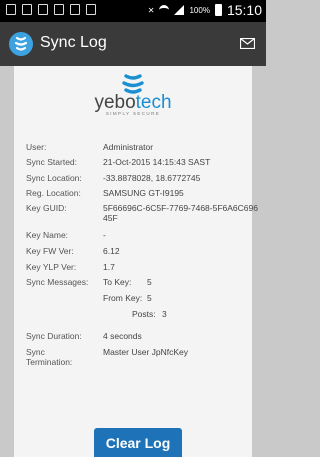  Describe the element at coordinates (149, 298) in the screenshot. I see `from-key-value: 5` at that location.